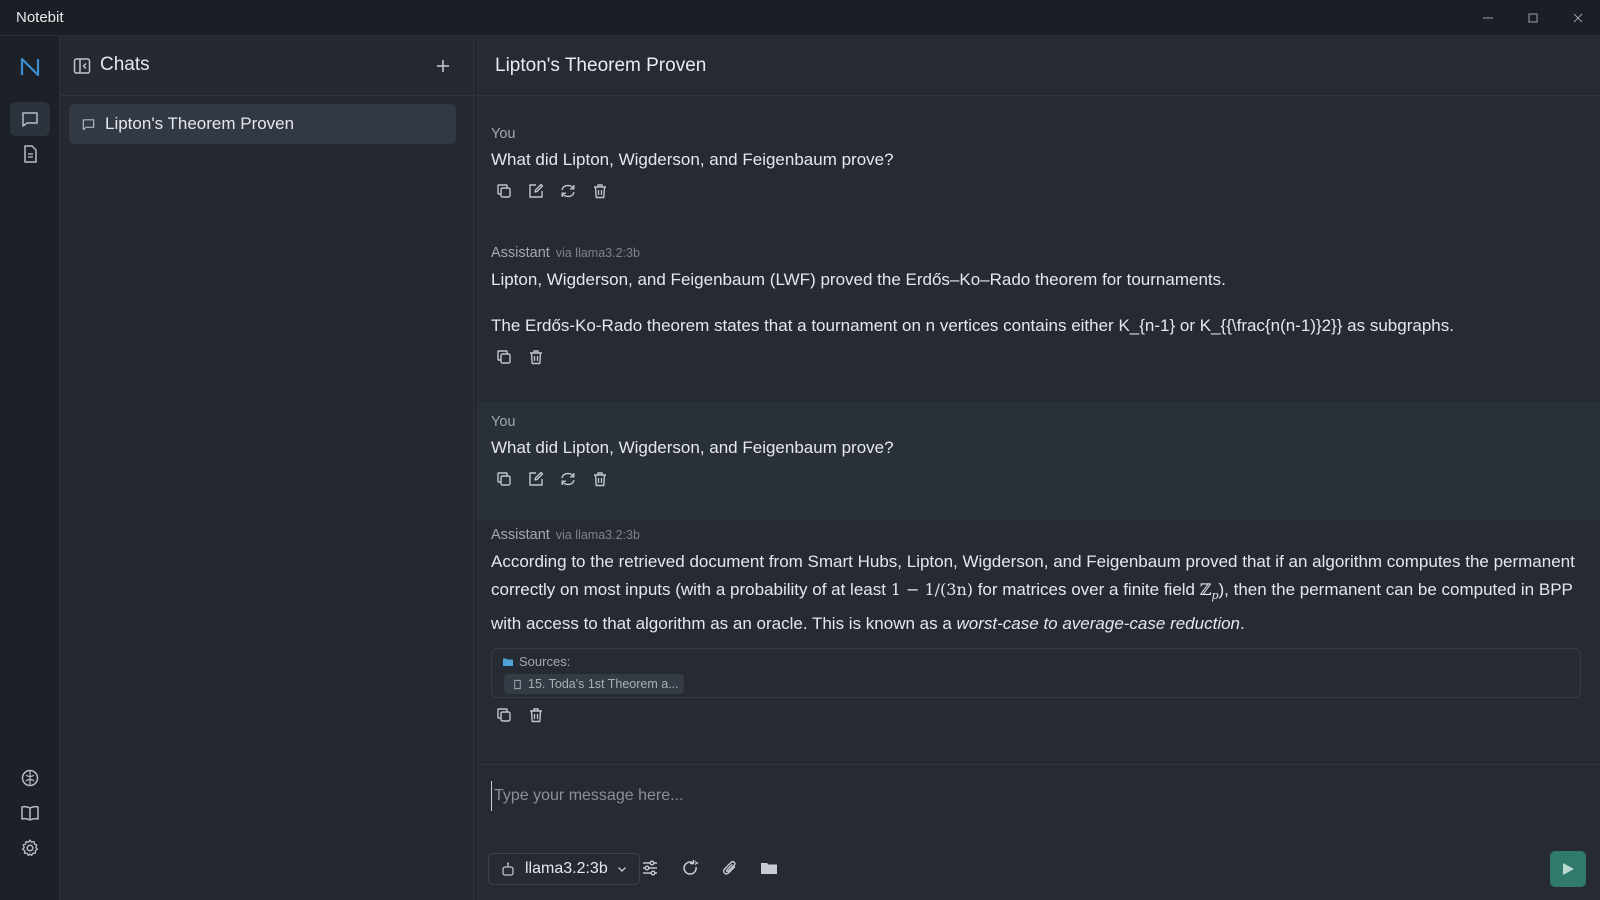  Describe the element at coordinates (691, 869) in the screenshot. I see `refresh-sparkle-icon` at that location.